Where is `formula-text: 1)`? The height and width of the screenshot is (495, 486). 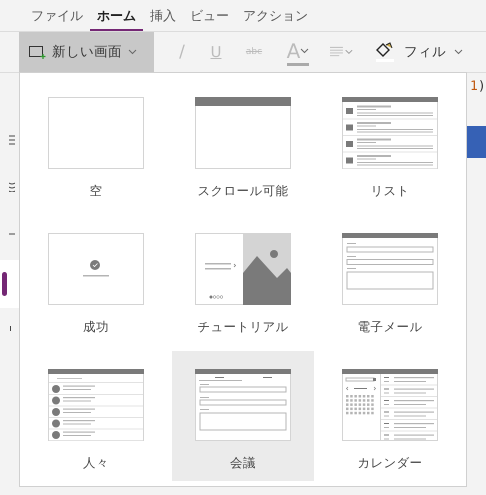
formula-text: 1) is located at coordinates (478, 86).